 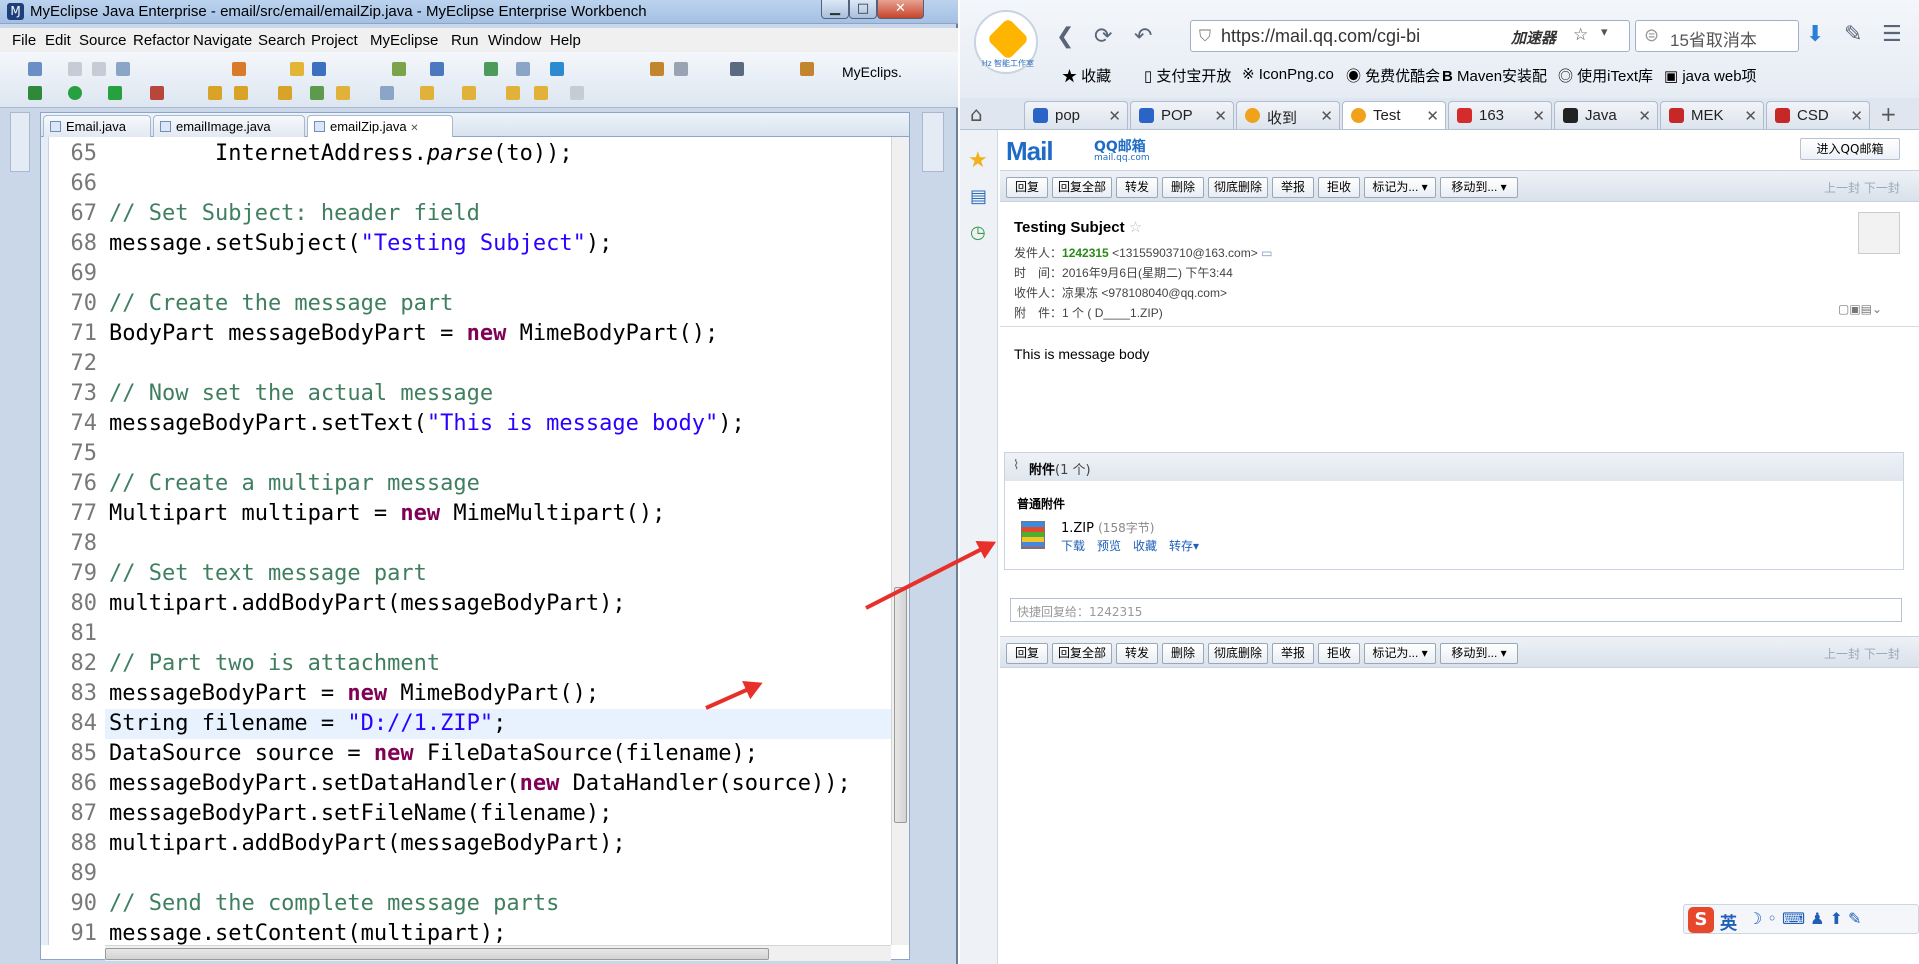 What do you see at coordinates (380, 126) in the screenshot?
I see `tab-emailzip-java: emailZip.java ✕` at bounding box center [380, 126].